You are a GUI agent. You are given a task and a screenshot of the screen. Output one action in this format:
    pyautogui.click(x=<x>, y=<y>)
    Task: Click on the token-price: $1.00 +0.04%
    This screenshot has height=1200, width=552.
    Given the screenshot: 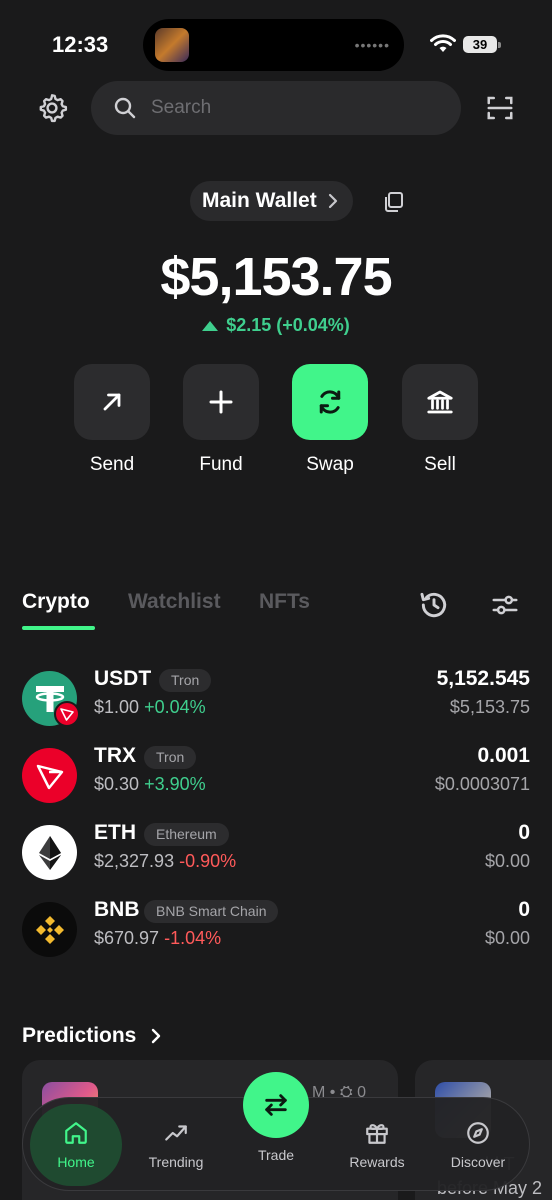 What is the action you would take?
    pyautogui.click(x=150, y=707)
    